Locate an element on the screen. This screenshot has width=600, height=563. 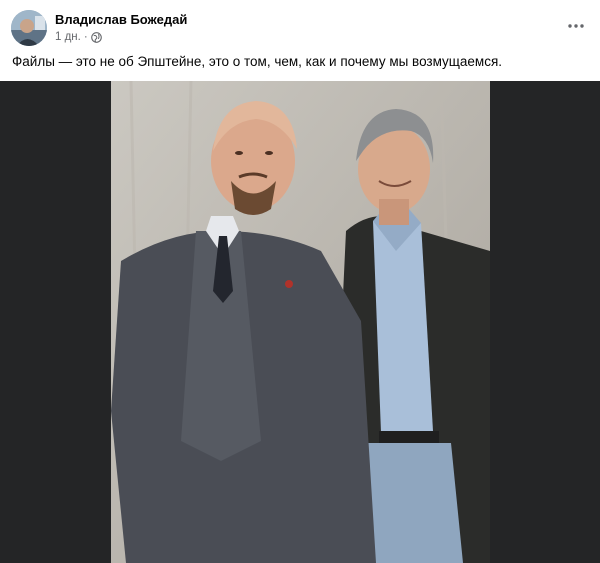
author-avatar is located at coordinates (29, 28).